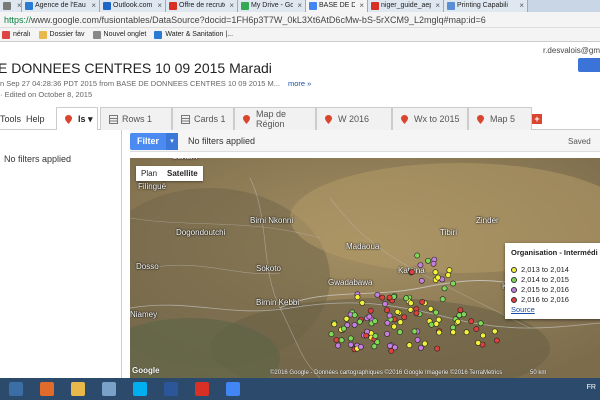  I want to click on more-link: more », so click(299, 83).